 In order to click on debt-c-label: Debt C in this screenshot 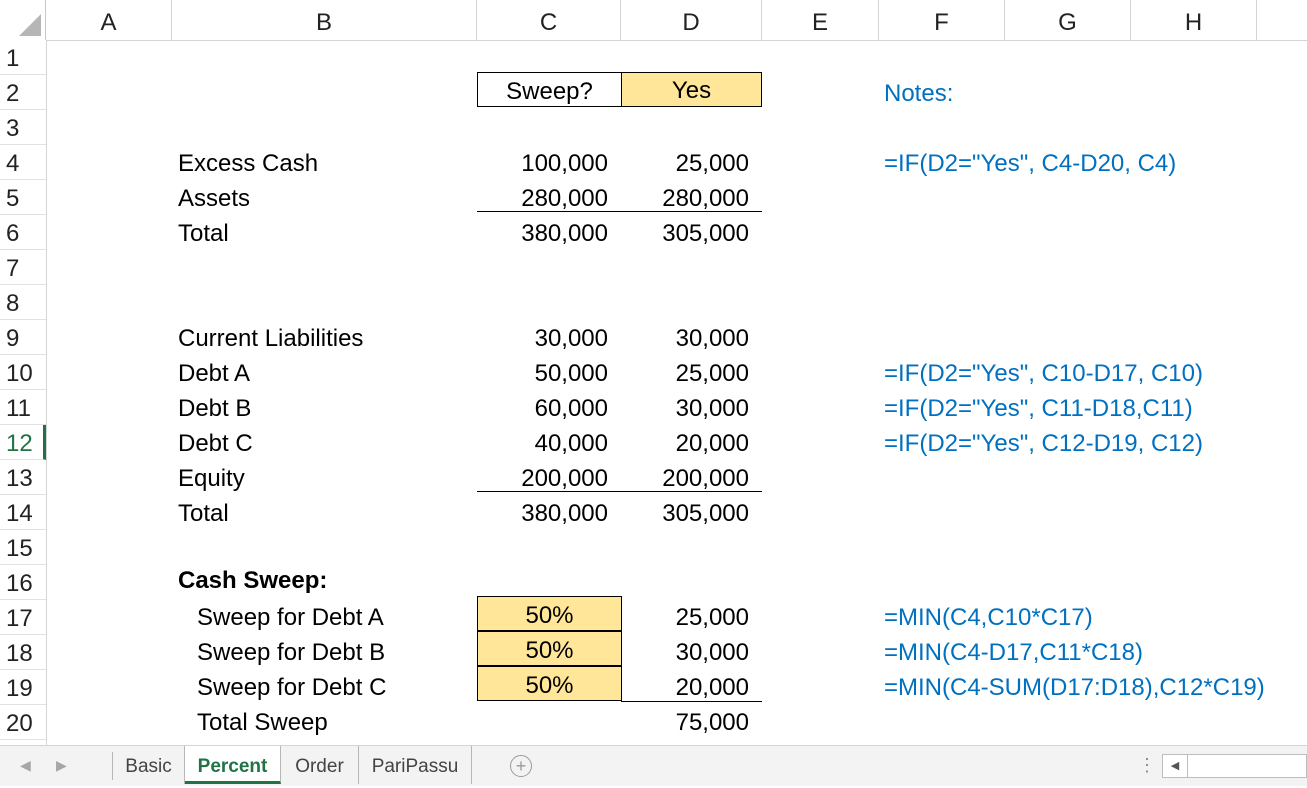, I will do `click(215, 443)`.